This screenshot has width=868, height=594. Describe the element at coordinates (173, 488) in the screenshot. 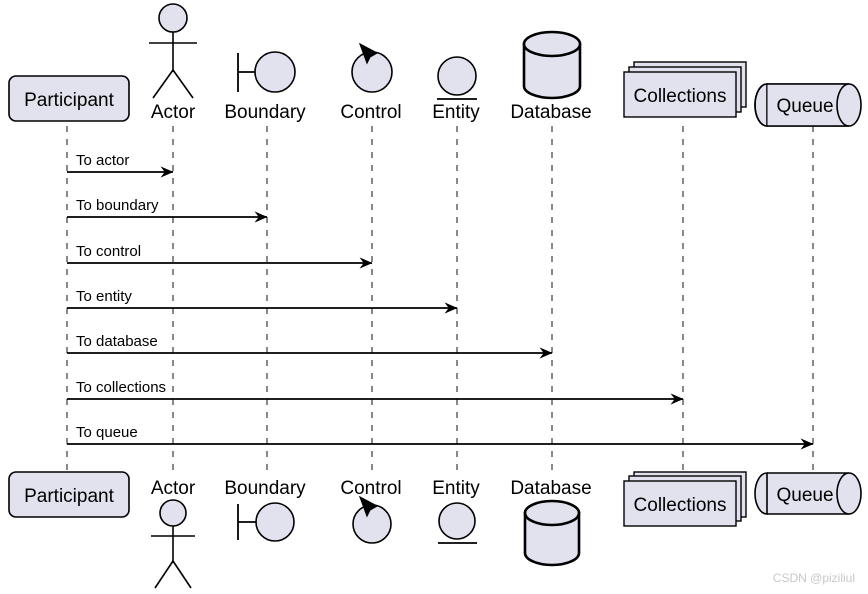

I see `actor-label-bottom: Actor` at that location.